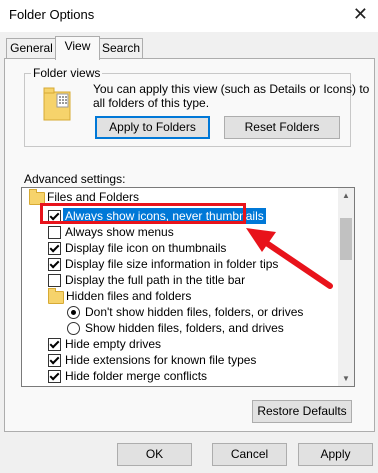  What do you see at coordinates (154, 454) in the screenshot?
I see `ok-button: OK` at bounding box center [154, 454].